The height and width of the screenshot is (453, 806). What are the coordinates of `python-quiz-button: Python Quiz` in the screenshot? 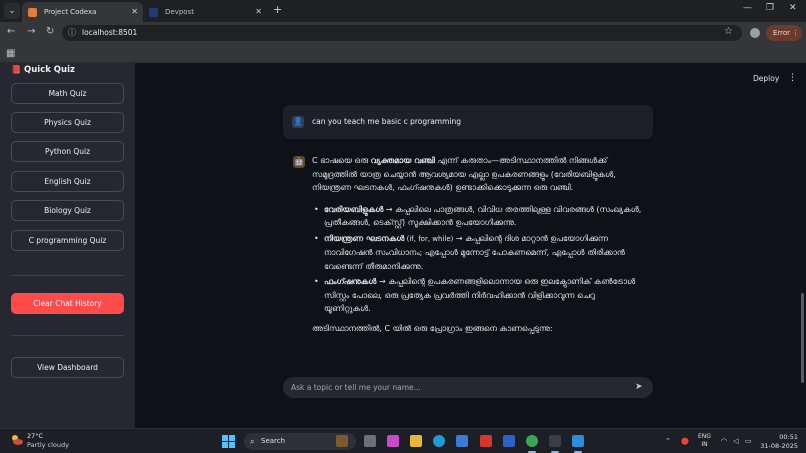 It's located at (67, 151).